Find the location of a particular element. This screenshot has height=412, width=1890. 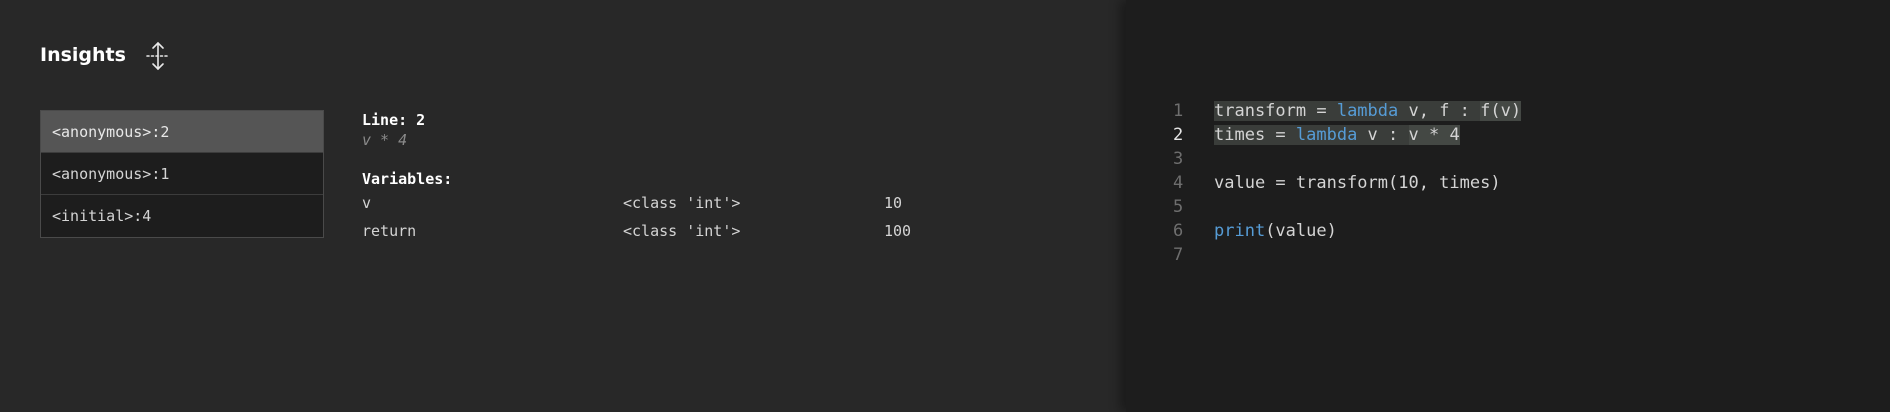

variables-heading: Variables: is located at coordinates (407, 179).